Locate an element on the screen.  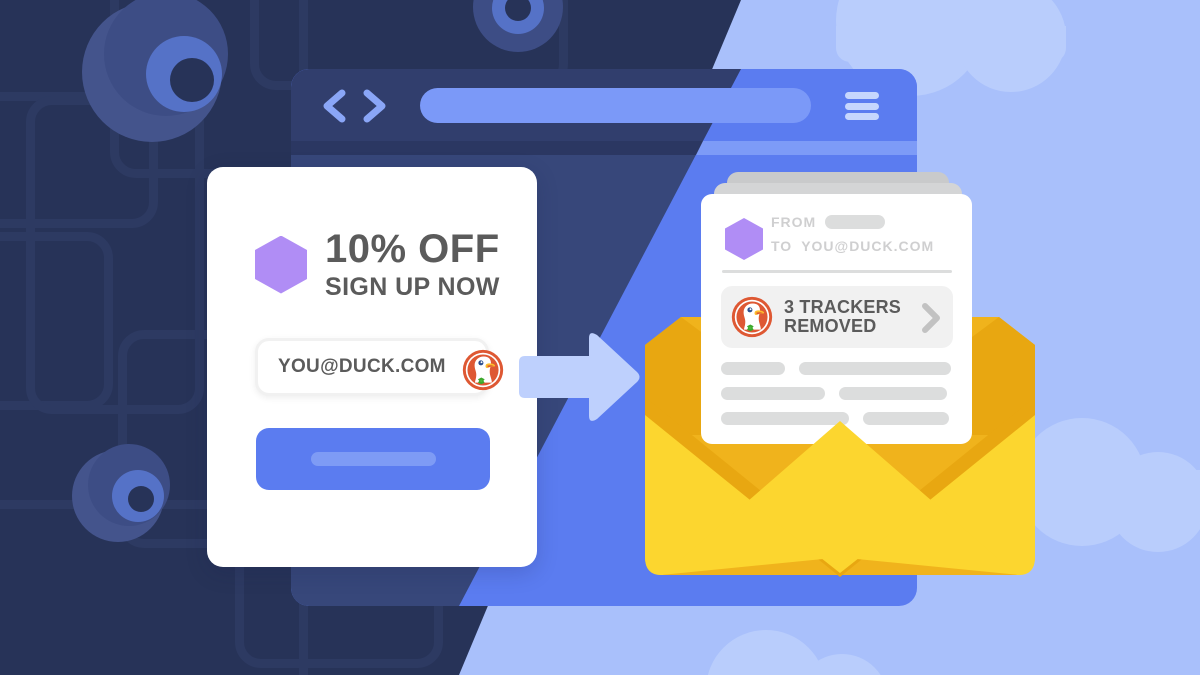
hamburger-menu-icon is located at coordinates (862, 106).